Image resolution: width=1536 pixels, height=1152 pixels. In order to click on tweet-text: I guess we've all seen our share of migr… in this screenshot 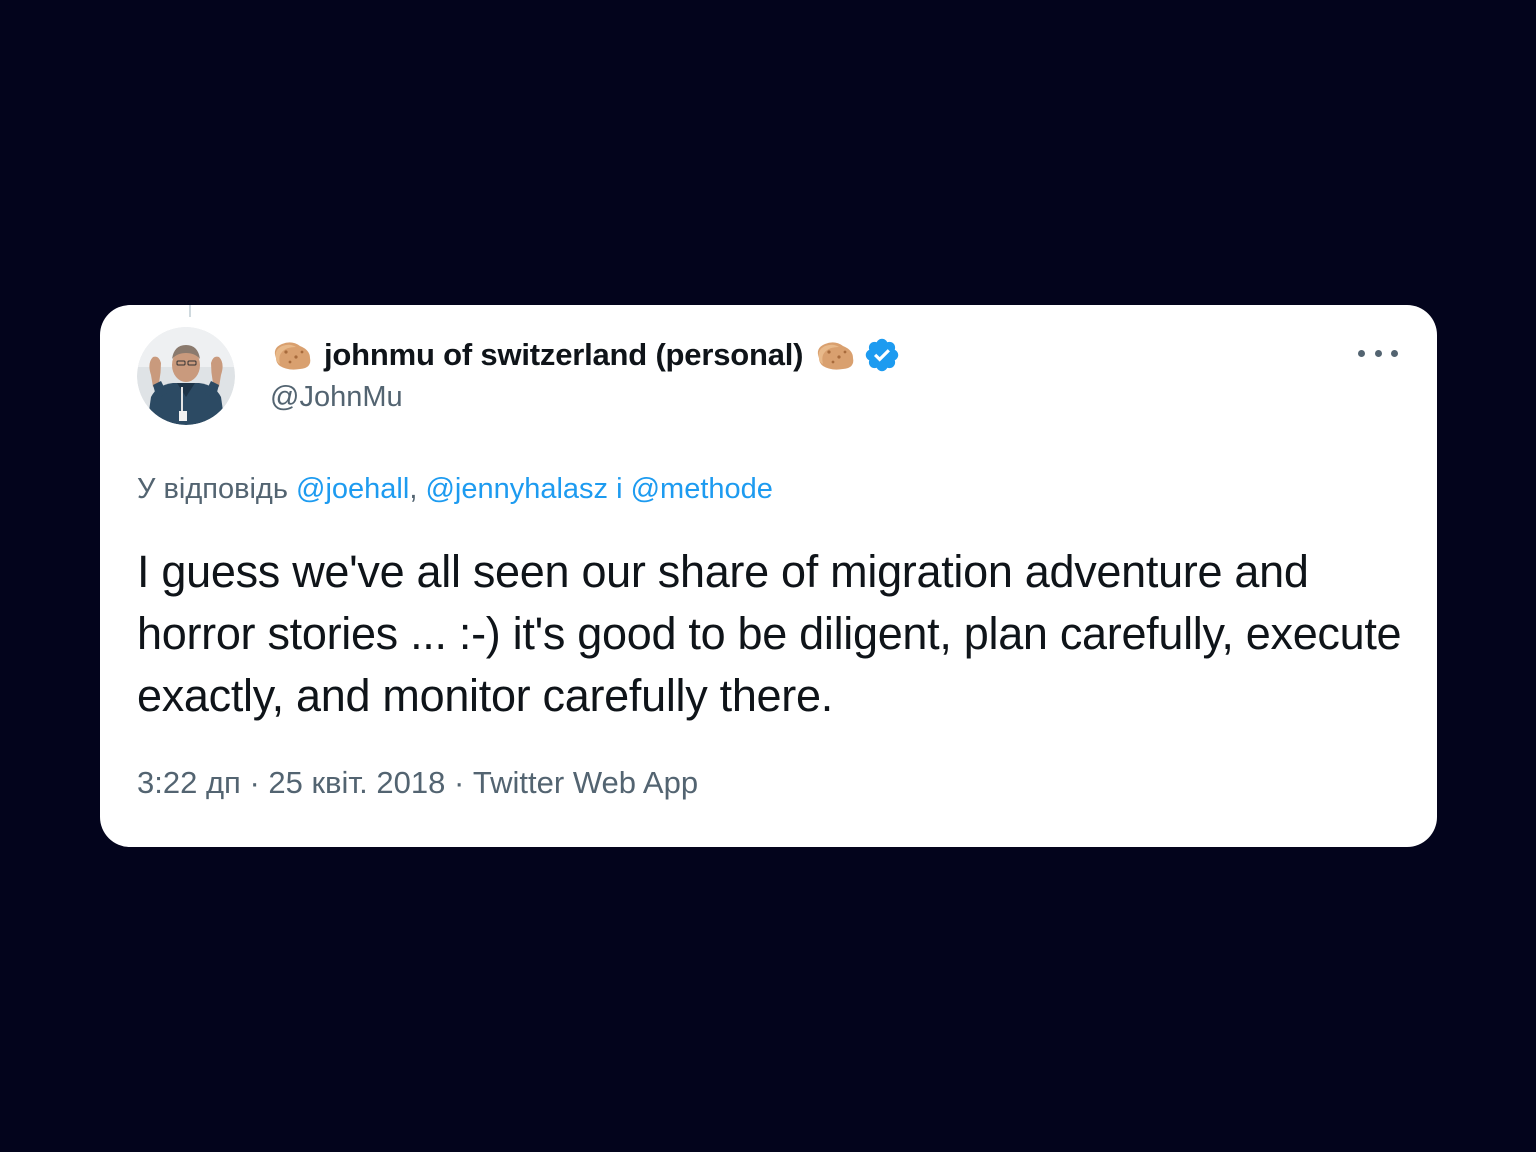, I will do `click(769, 633)`.